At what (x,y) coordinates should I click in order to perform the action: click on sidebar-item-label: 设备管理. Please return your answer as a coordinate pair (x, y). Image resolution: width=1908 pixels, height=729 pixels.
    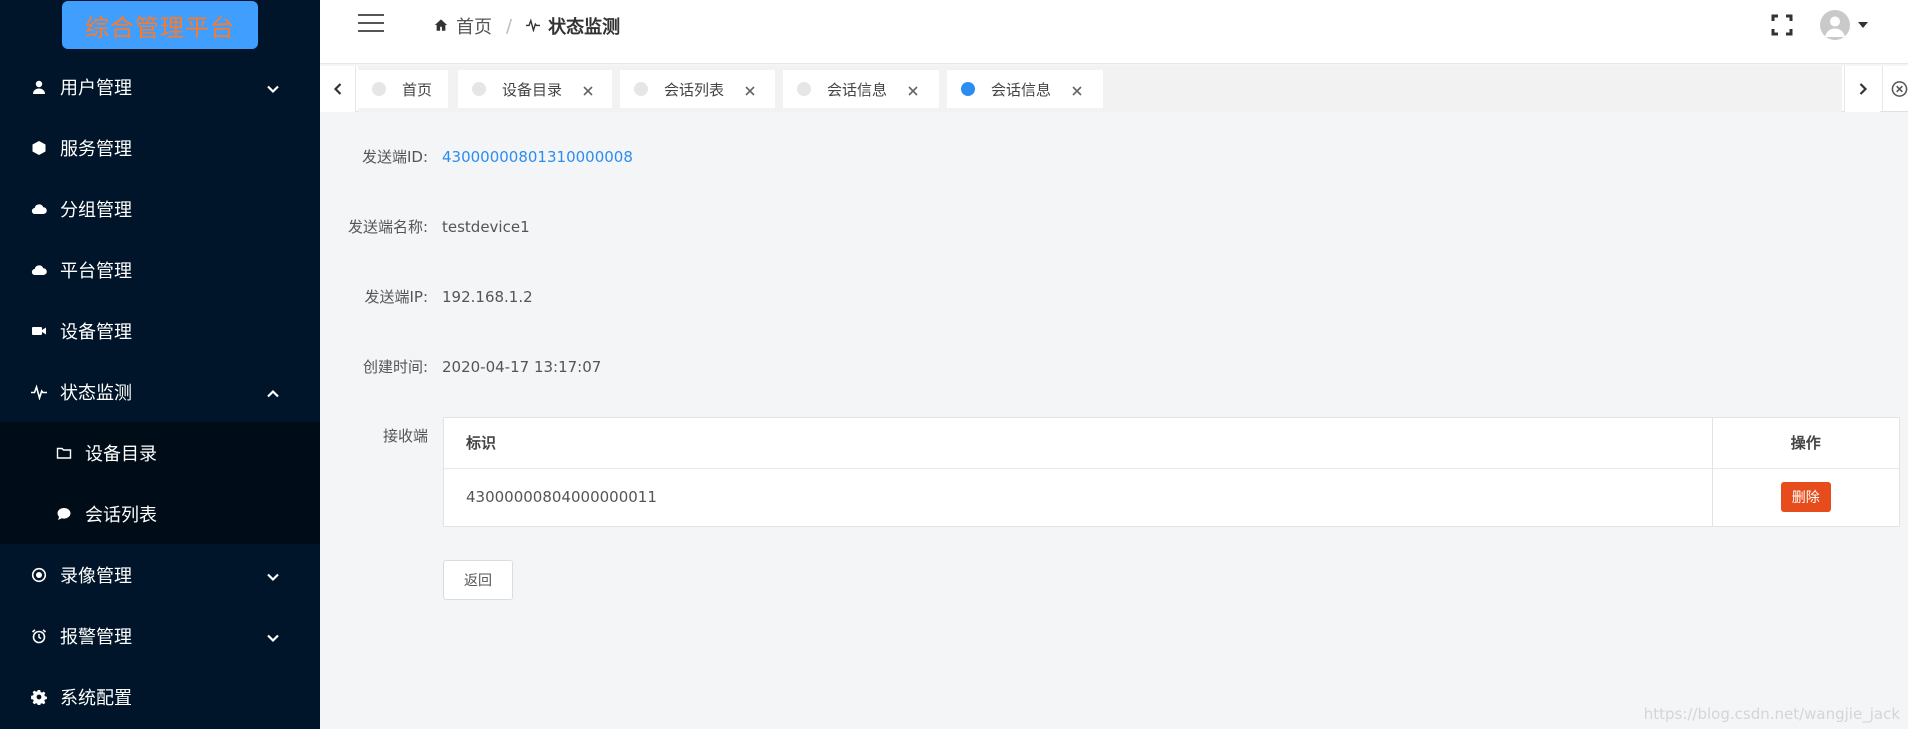
    Looking at the image, I should click on (96, 332).